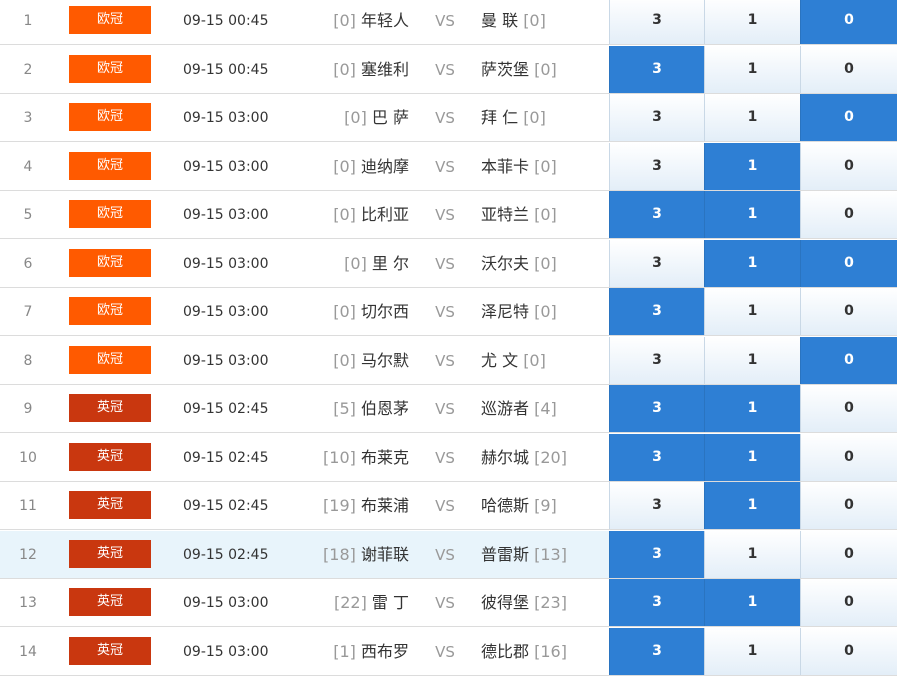  I want to click on away-team: 巡游者 [4], so click(544, 409).